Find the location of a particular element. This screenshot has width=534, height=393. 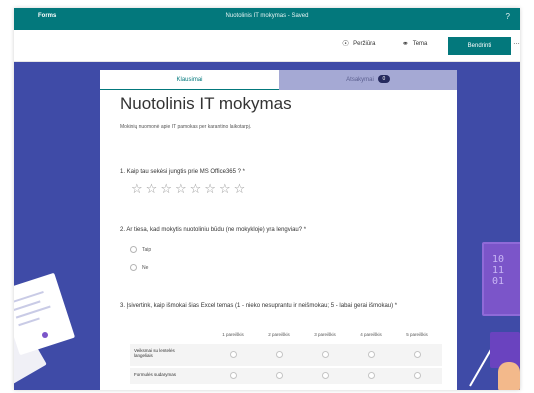

likert-column-1: 1 pareiškis is located at coordinates (233, 334).